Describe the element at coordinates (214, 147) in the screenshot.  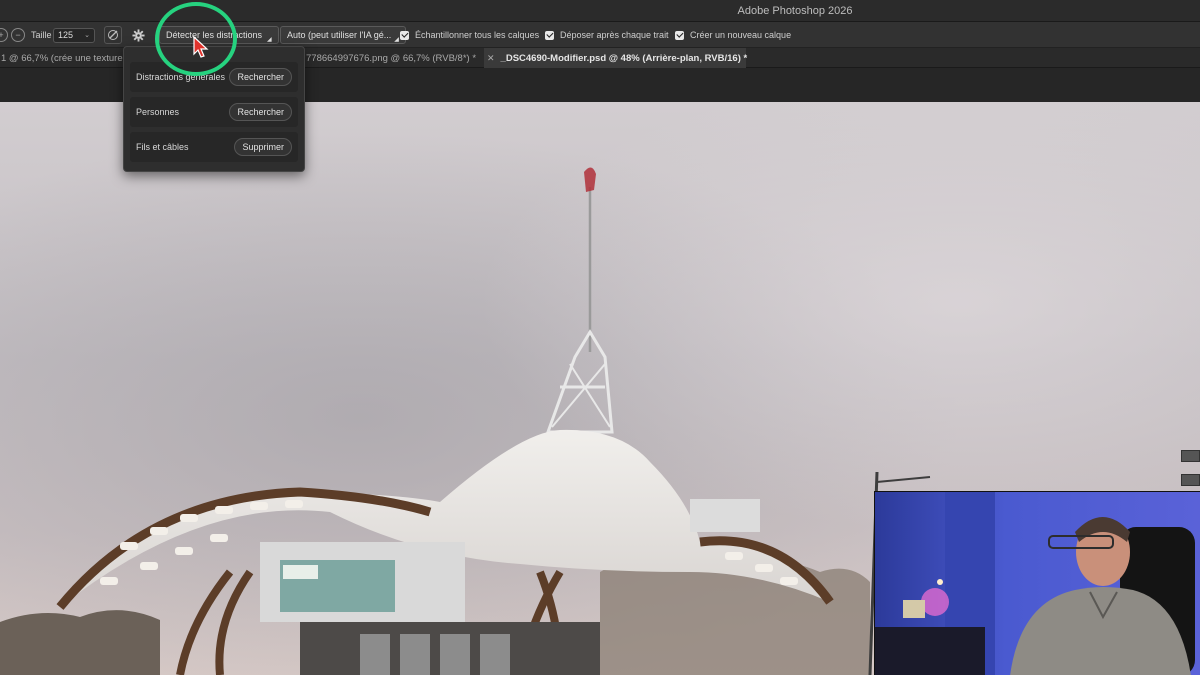
I see `menu-item-wires-cables: Fils et câbles Supprimer` at that location.